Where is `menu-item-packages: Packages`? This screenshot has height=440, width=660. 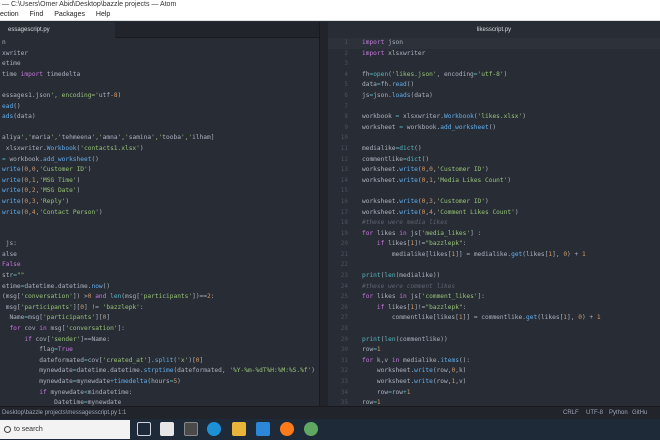 menu-item-packages: Packages is located at coordinates (69, 14).